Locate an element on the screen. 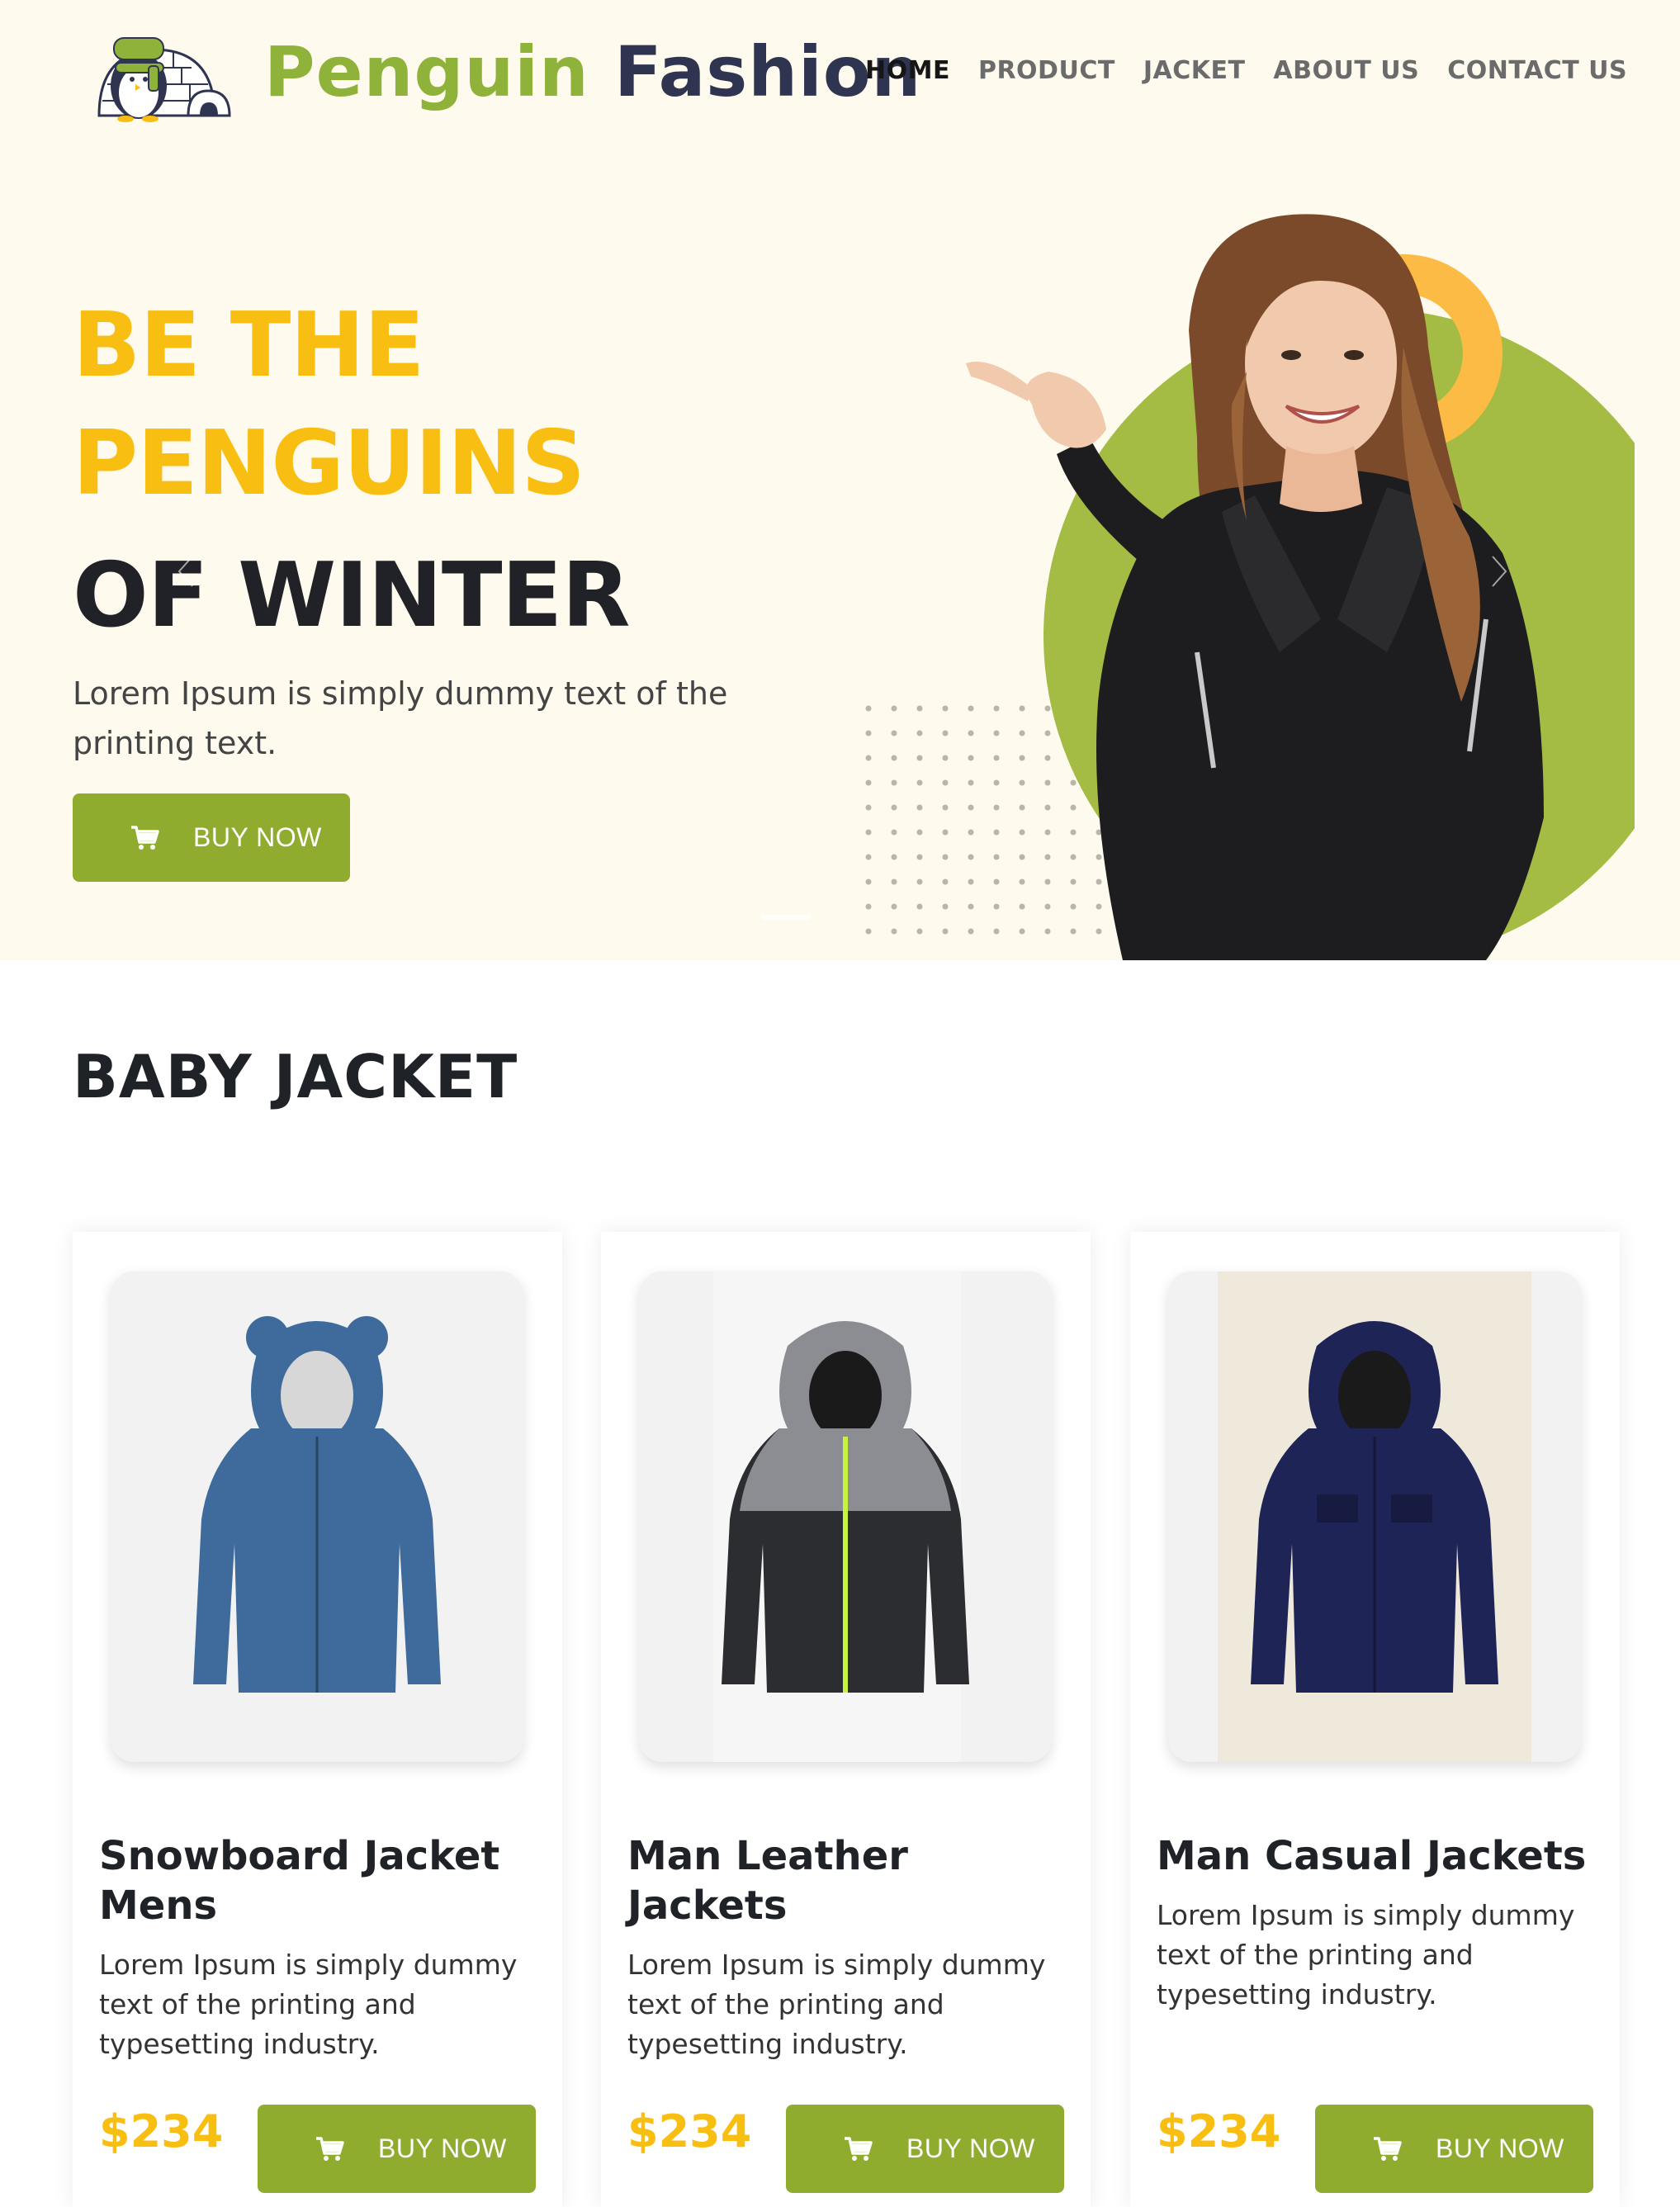  carousel-next-icon is located at coordinates (1499, 571).